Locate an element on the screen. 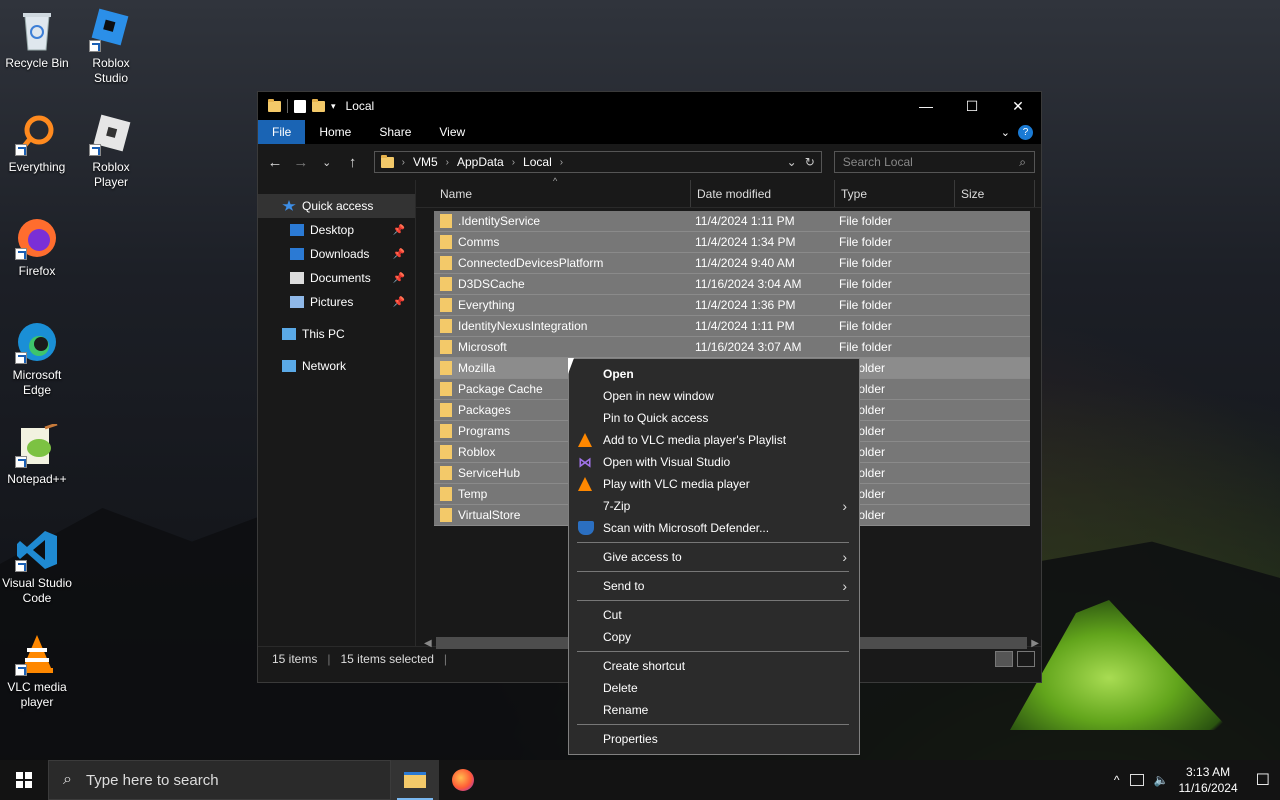  desktop-icon-recycle-bin: Recycle Bin is located at coordinates (37, 39).